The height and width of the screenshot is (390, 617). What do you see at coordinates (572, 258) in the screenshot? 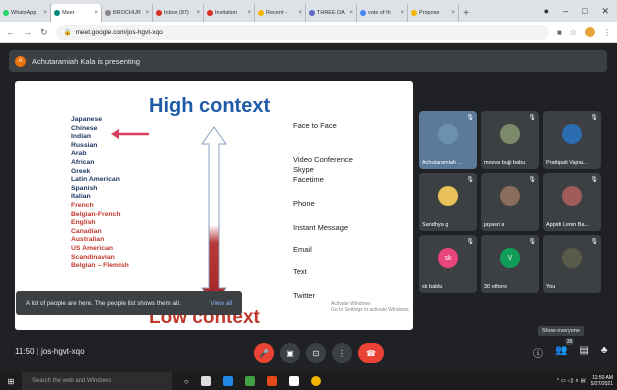
I see `participant-avatar` at bounding box center [572, 258].